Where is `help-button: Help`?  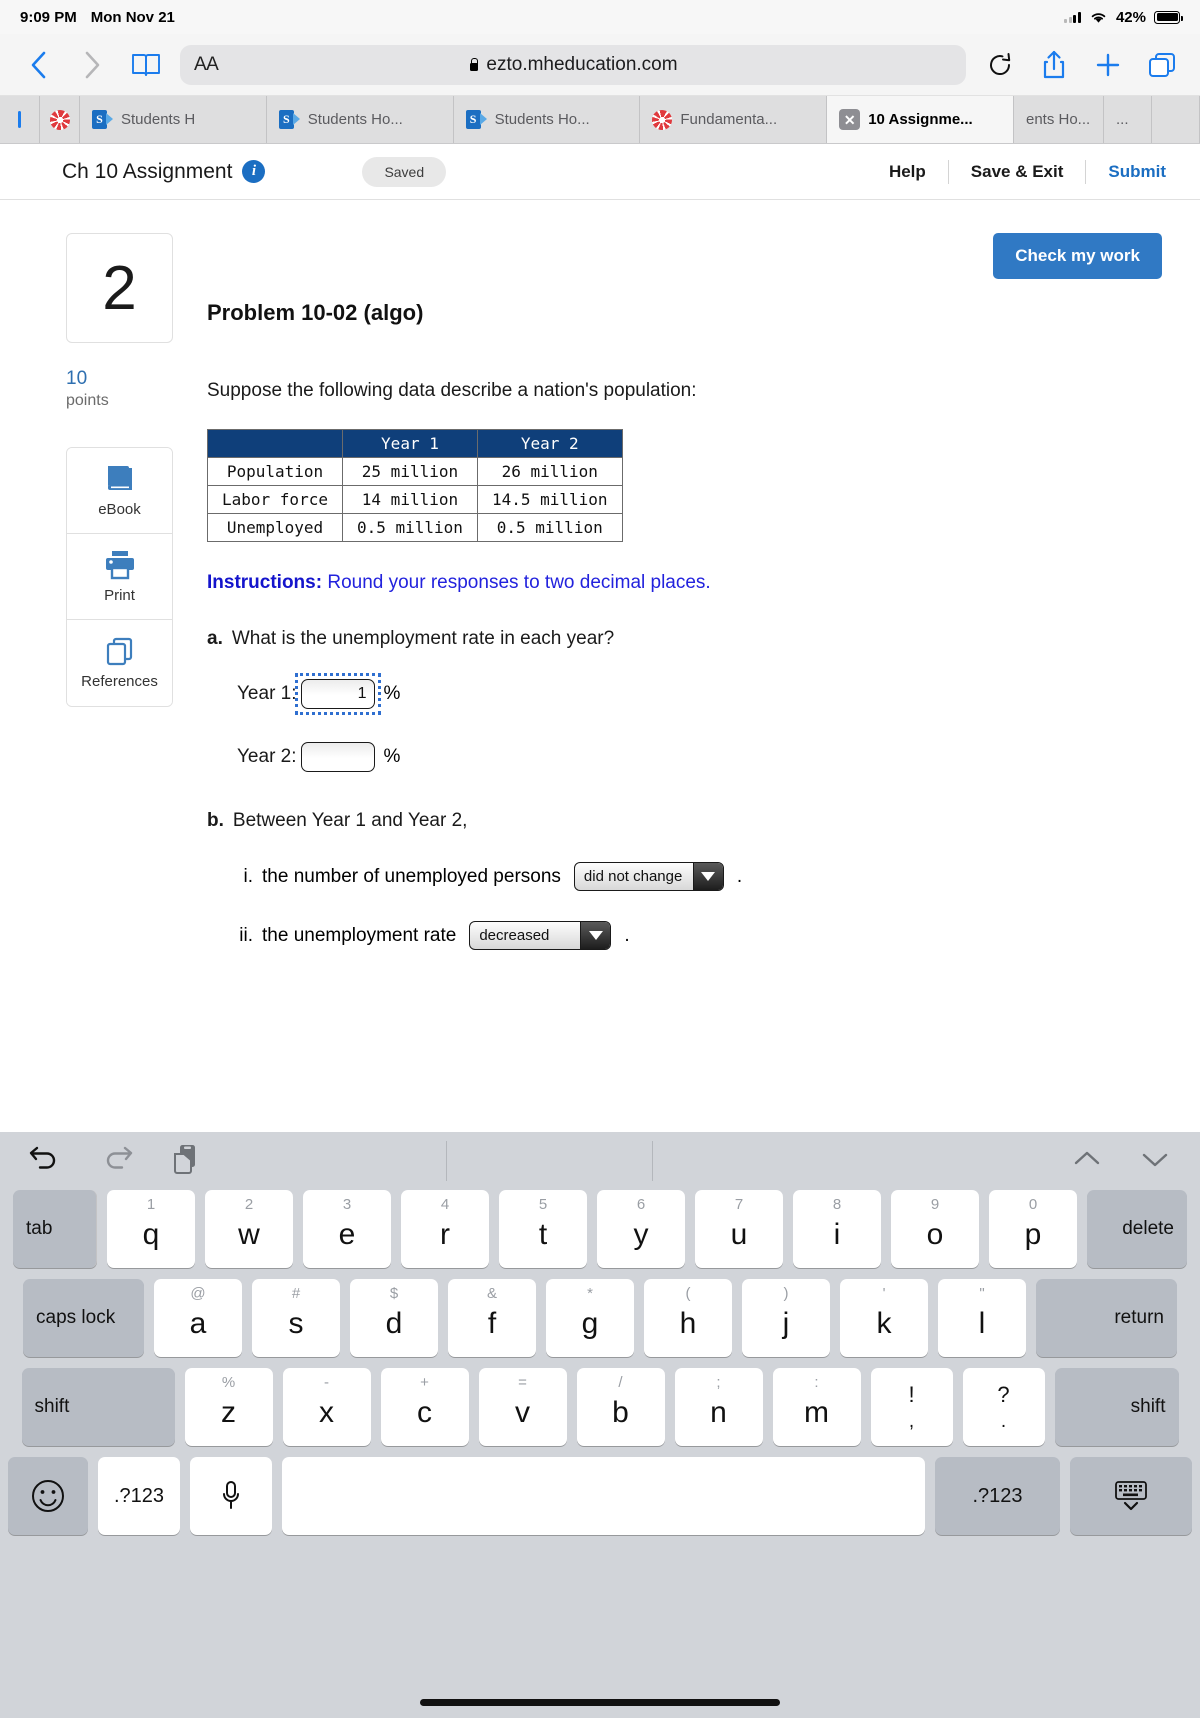 help-button: Help is located at coordinates (907, 172).